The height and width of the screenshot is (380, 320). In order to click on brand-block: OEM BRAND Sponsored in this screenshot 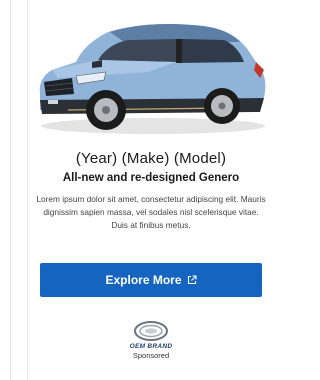, I will do `click(151, 348)`.